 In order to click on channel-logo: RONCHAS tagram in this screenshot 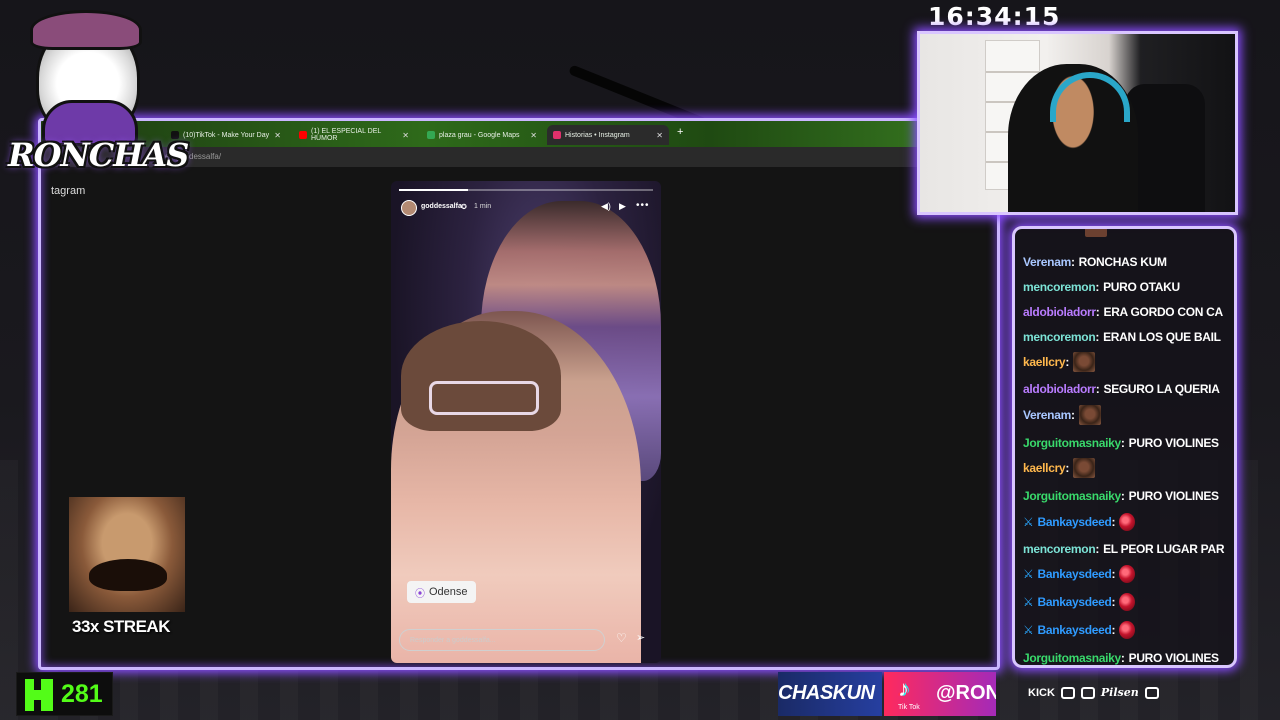, I will do `click(98, 103)`.